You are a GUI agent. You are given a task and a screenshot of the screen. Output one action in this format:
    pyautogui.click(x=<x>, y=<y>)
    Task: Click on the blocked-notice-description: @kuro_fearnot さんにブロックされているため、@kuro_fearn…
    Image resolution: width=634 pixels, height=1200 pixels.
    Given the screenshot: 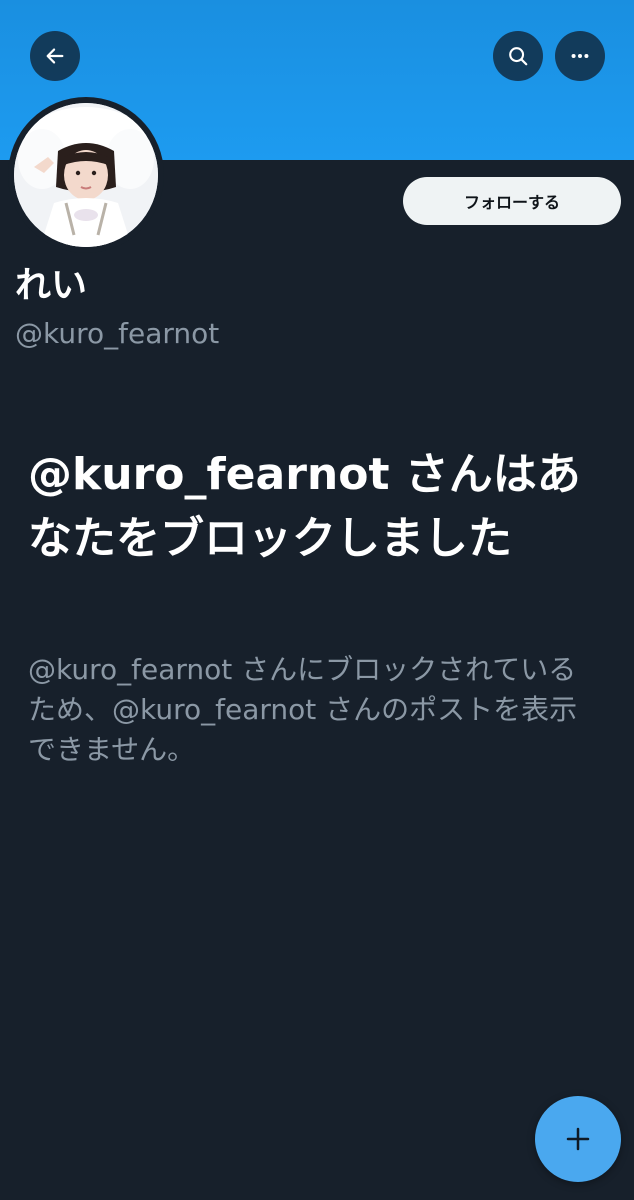 What is the action you would take?
    pyautogui.click(x=303, y=709)
    